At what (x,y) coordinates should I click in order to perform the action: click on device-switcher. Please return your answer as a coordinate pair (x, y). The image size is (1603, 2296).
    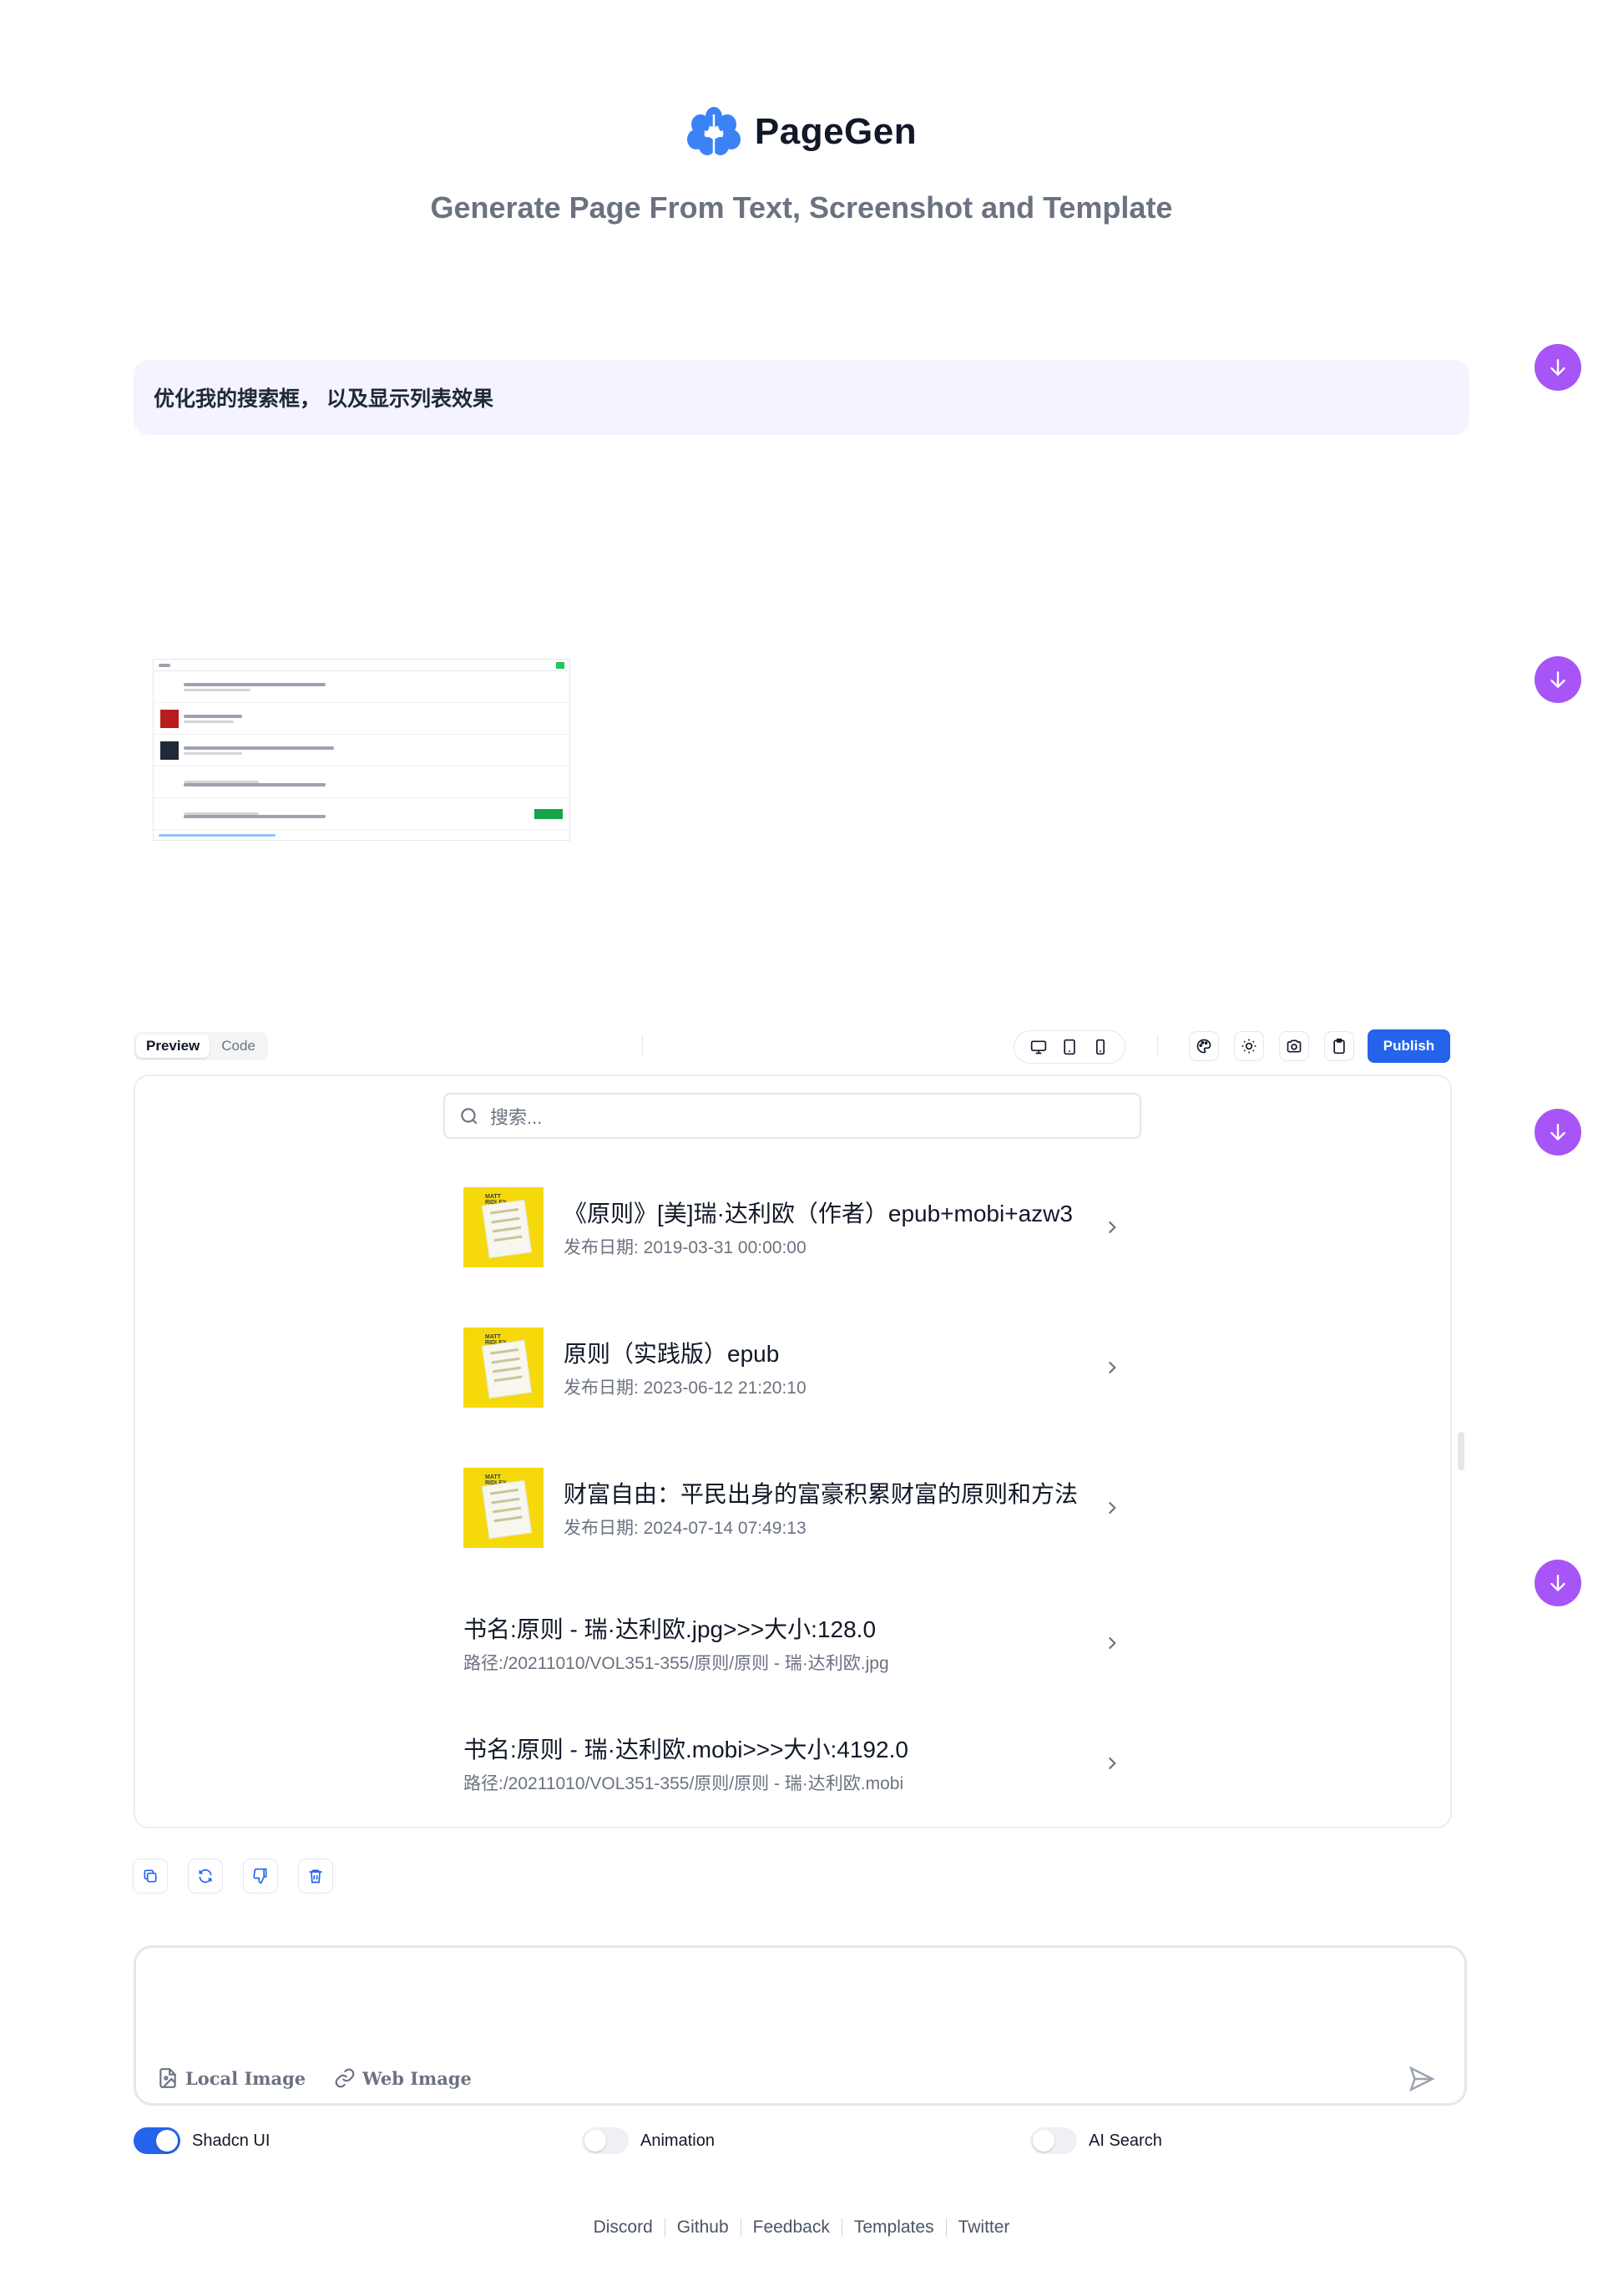
    Looking at the image, I should click on (1069, 1047).